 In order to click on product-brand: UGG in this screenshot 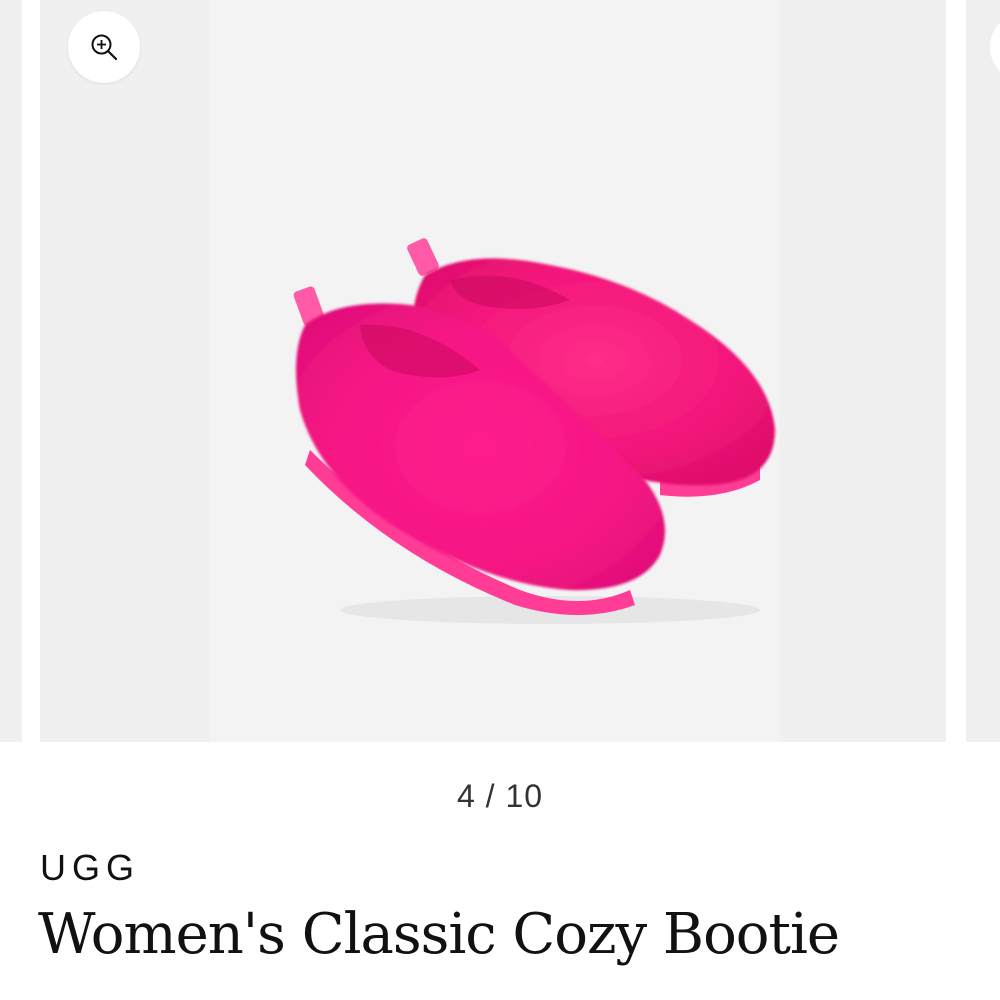, I will do `click(90, 868)`.